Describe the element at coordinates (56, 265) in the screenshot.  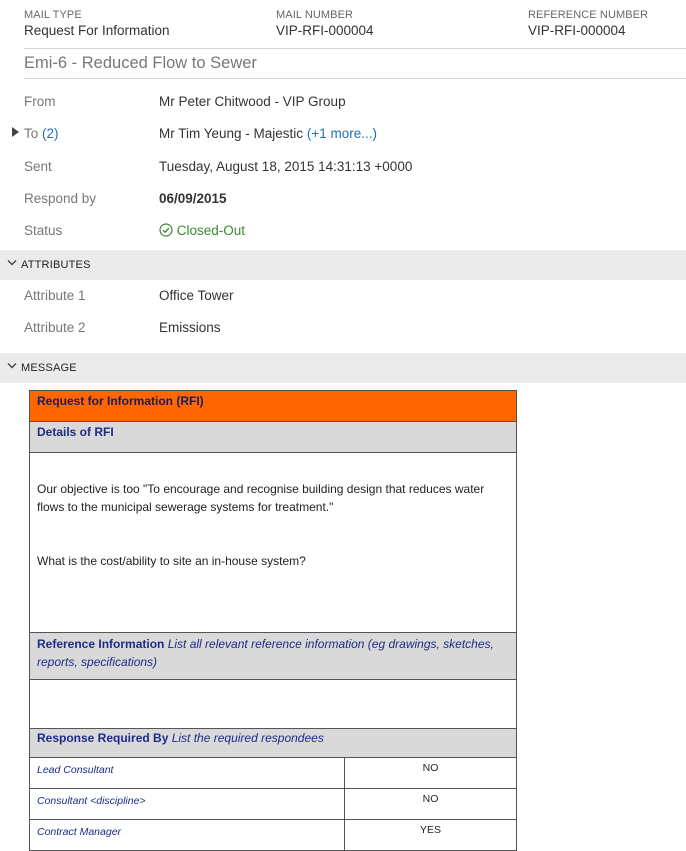
I see `section-title: ATTRIBUTES` at that location.